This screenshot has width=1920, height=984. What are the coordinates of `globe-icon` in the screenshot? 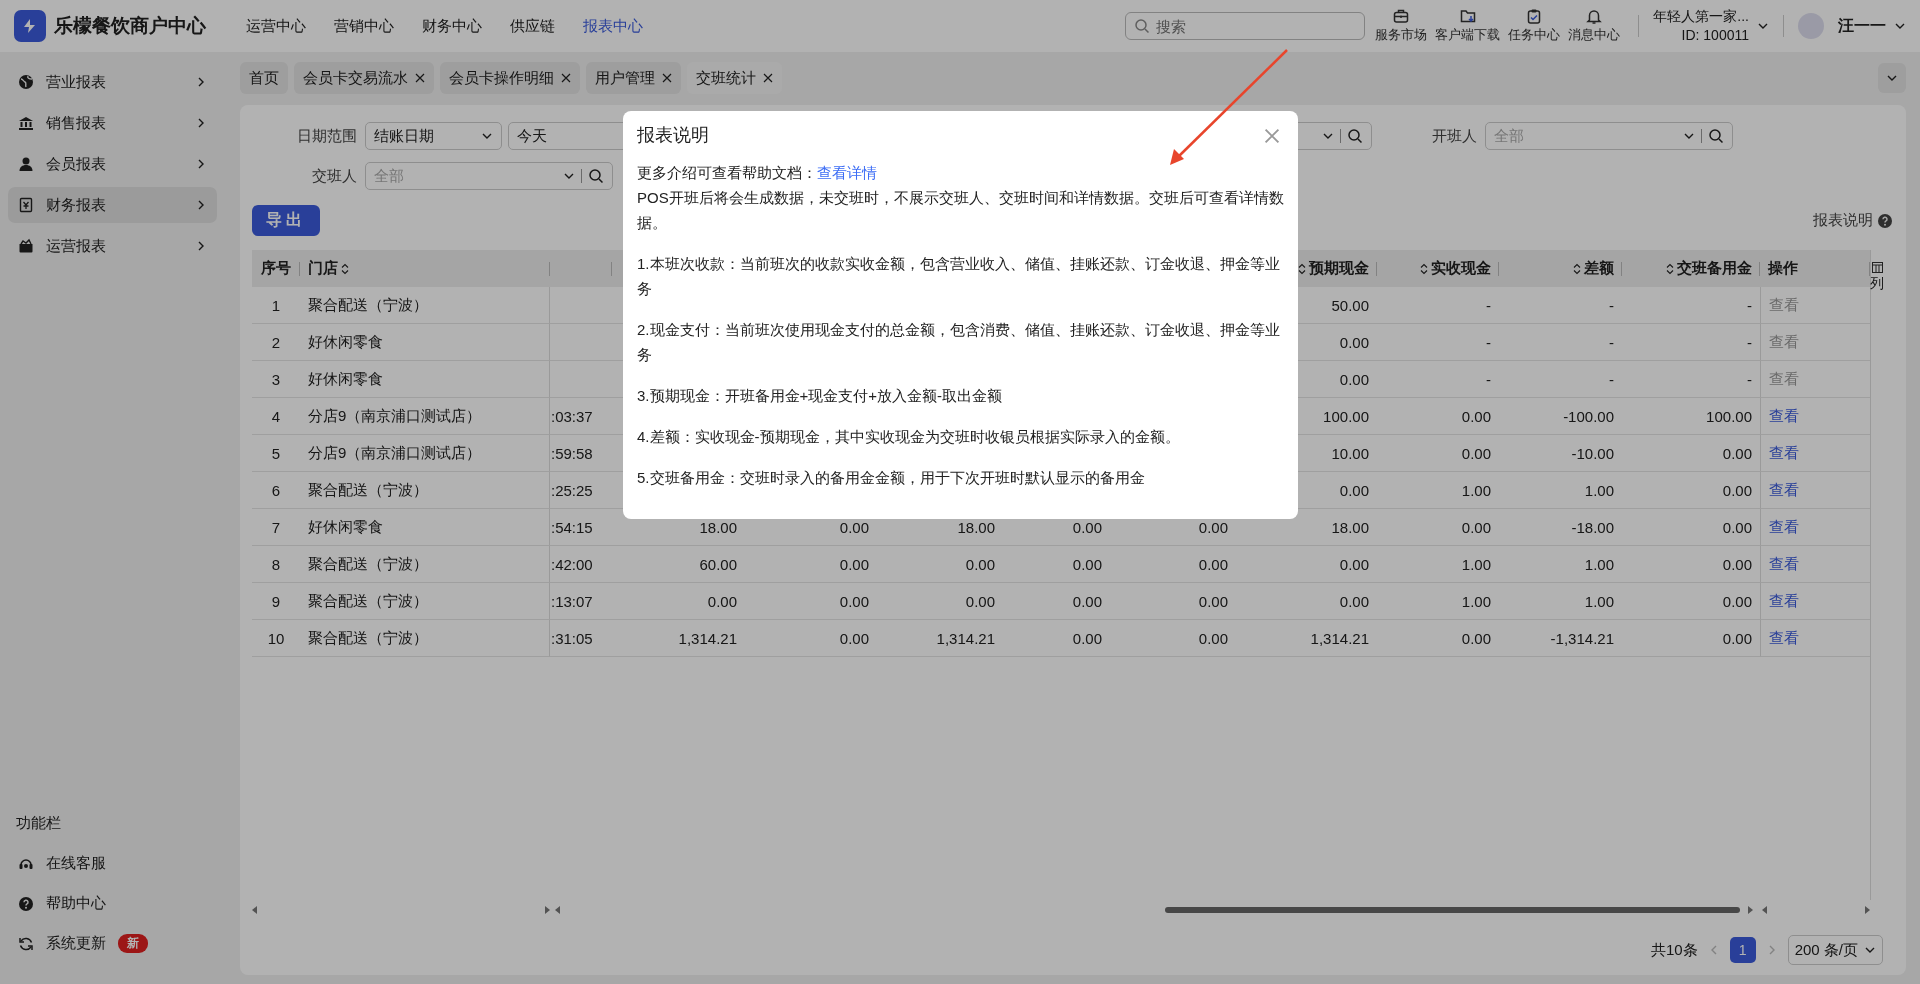 It's located at (26, 82).